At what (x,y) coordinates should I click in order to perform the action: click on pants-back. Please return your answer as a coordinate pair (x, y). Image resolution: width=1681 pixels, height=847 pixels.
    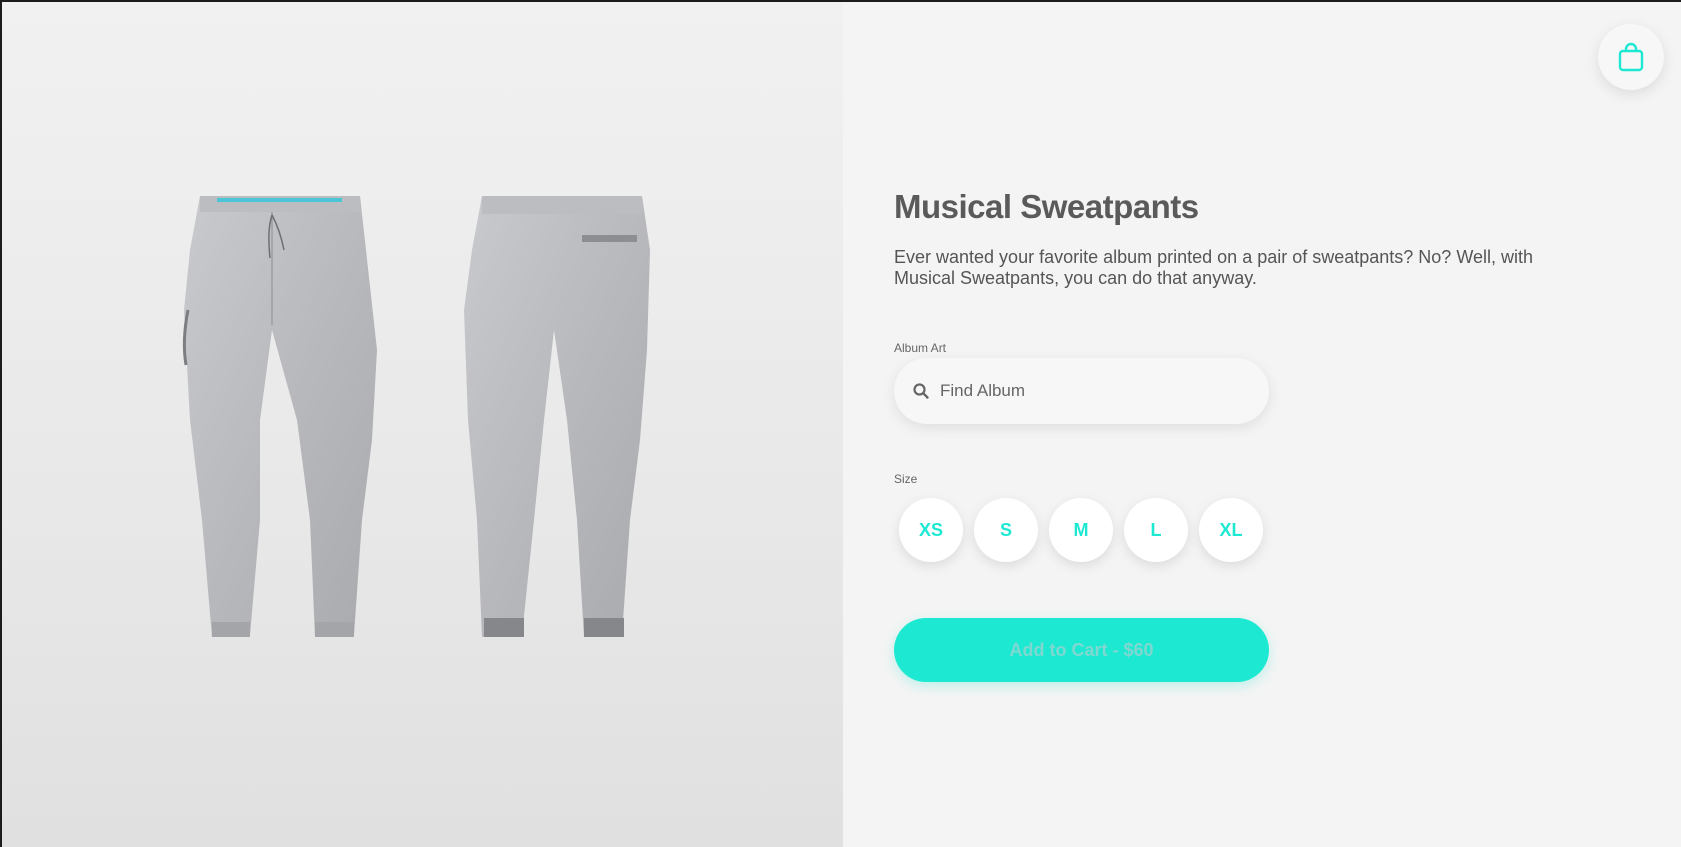
    Looking at the image, I should click on (557, 416).